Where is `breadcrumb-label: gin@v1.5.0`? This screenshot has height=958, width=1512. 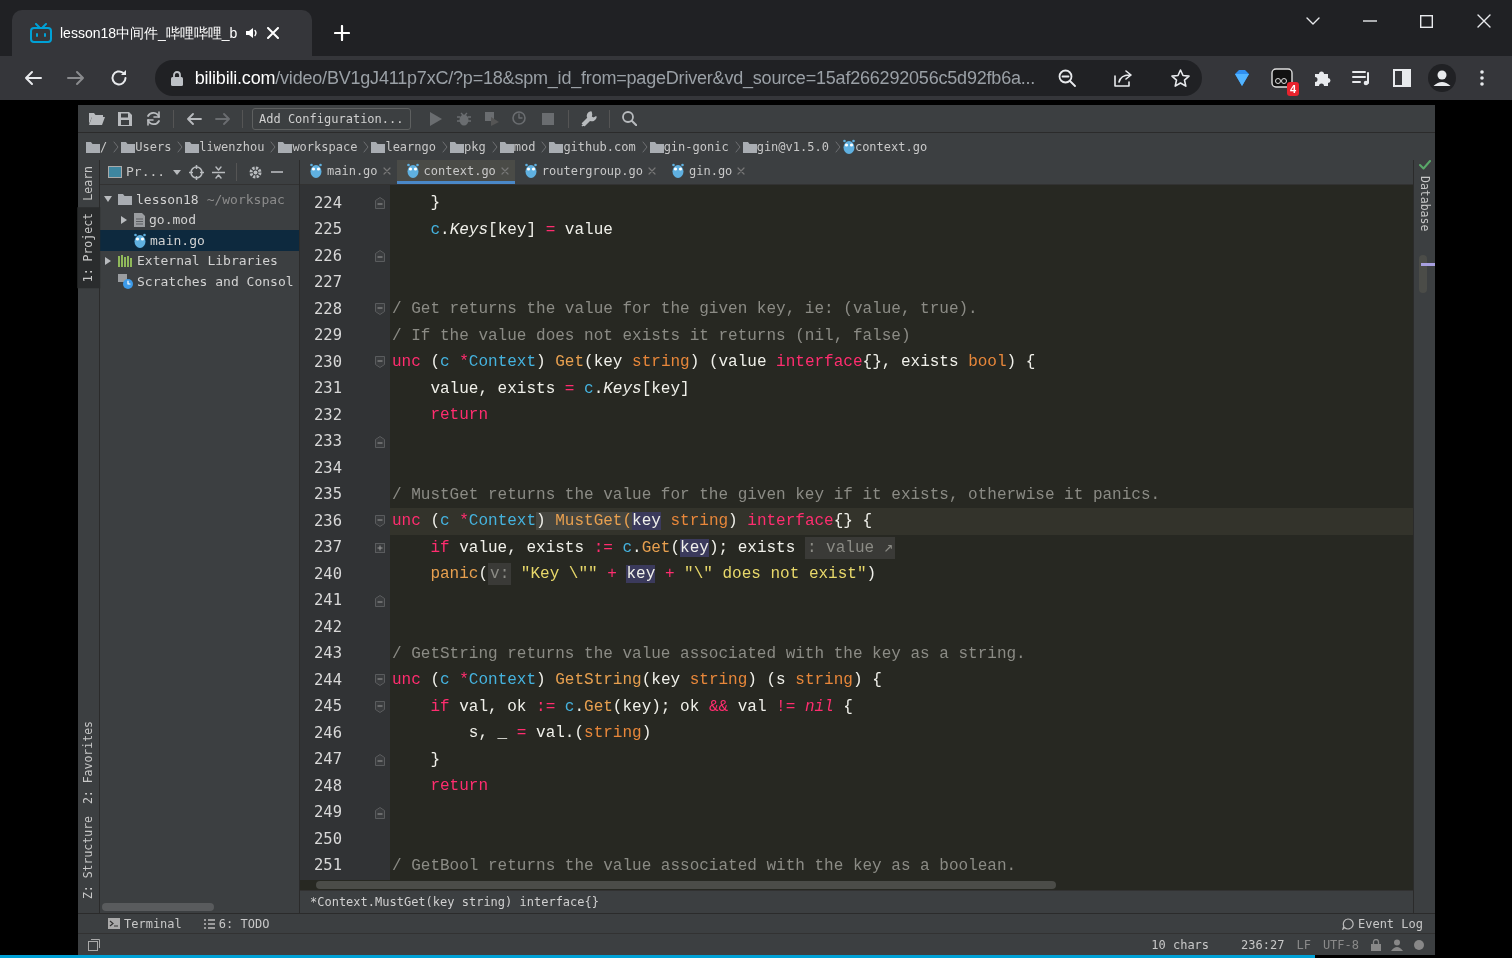
breadcrumb-label: gin@v1.5.0 is located at coordinates (792, 146).